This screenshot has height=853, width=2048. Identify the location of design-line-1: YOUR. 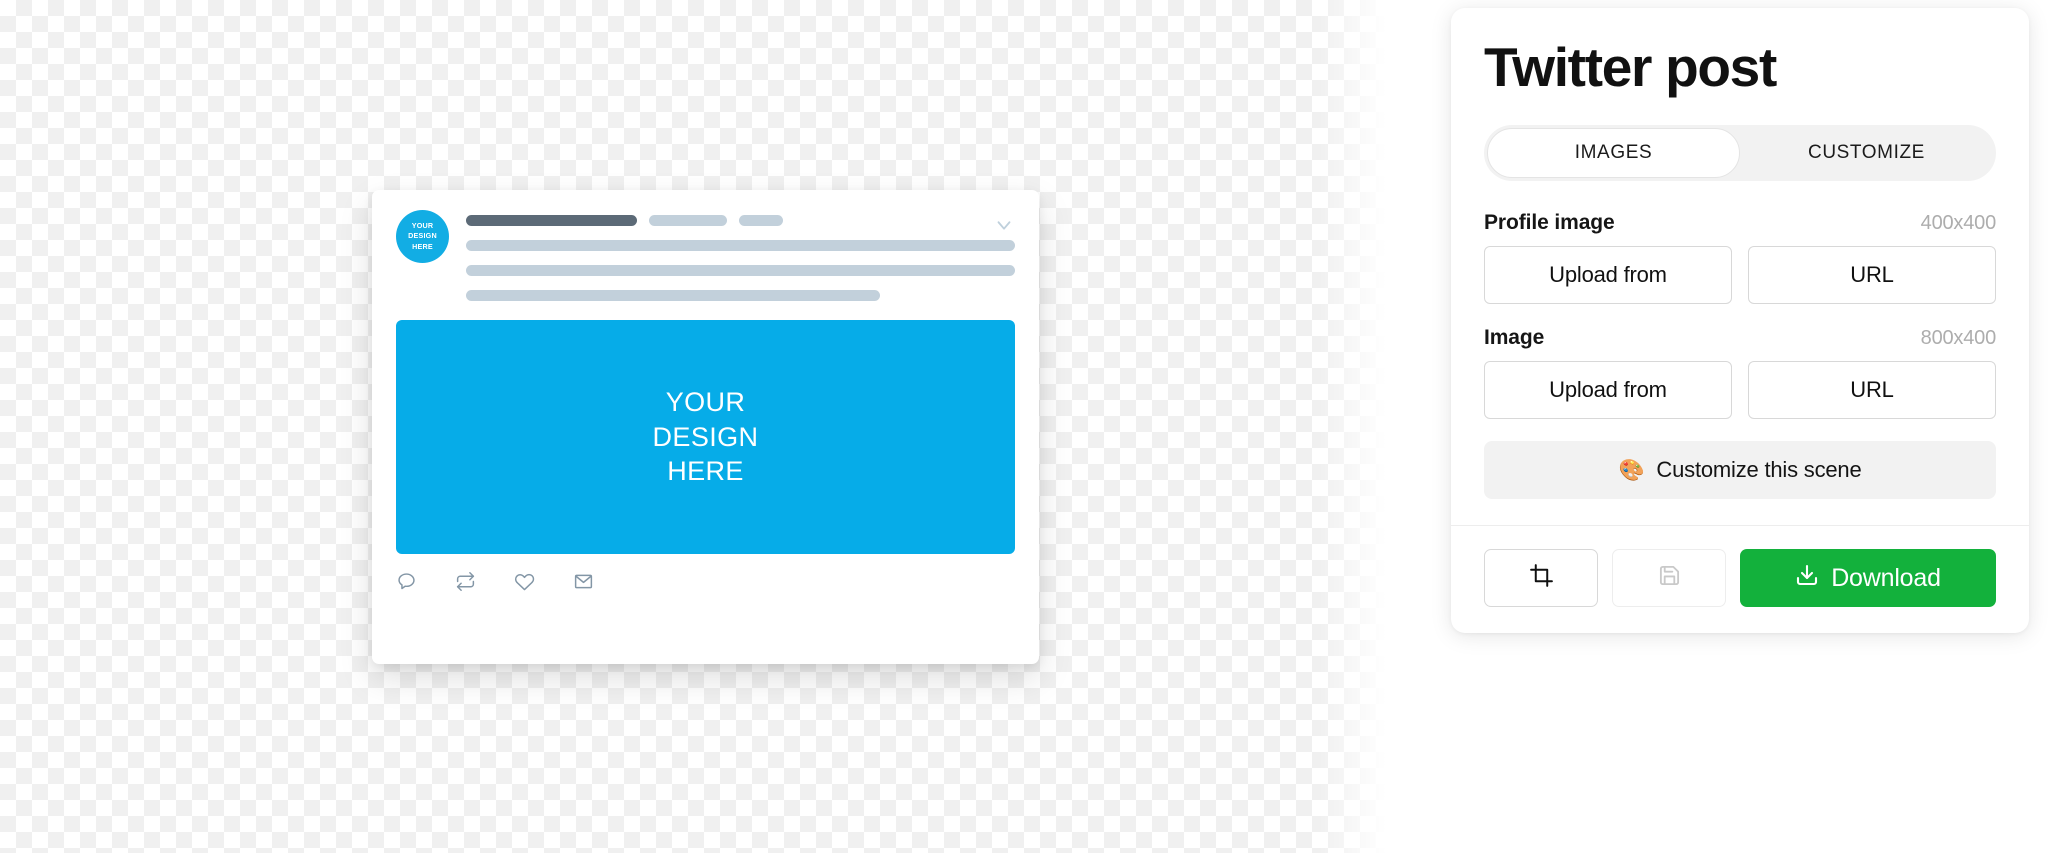
(705, 402).